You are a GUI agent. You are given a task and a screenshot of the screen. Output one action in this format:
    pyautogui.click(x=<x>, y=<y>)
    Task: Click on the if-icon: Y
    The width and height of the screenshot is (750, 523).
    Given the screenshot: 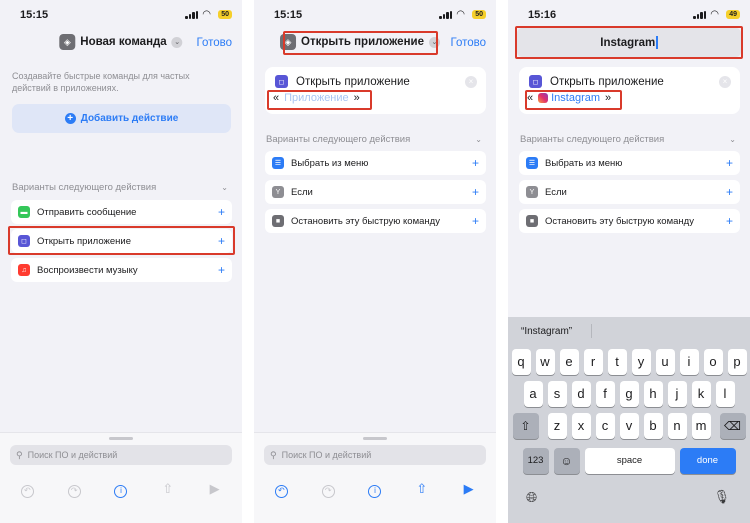 What is the action you would take?
    pyautogui.click(x=278, y=192)
    